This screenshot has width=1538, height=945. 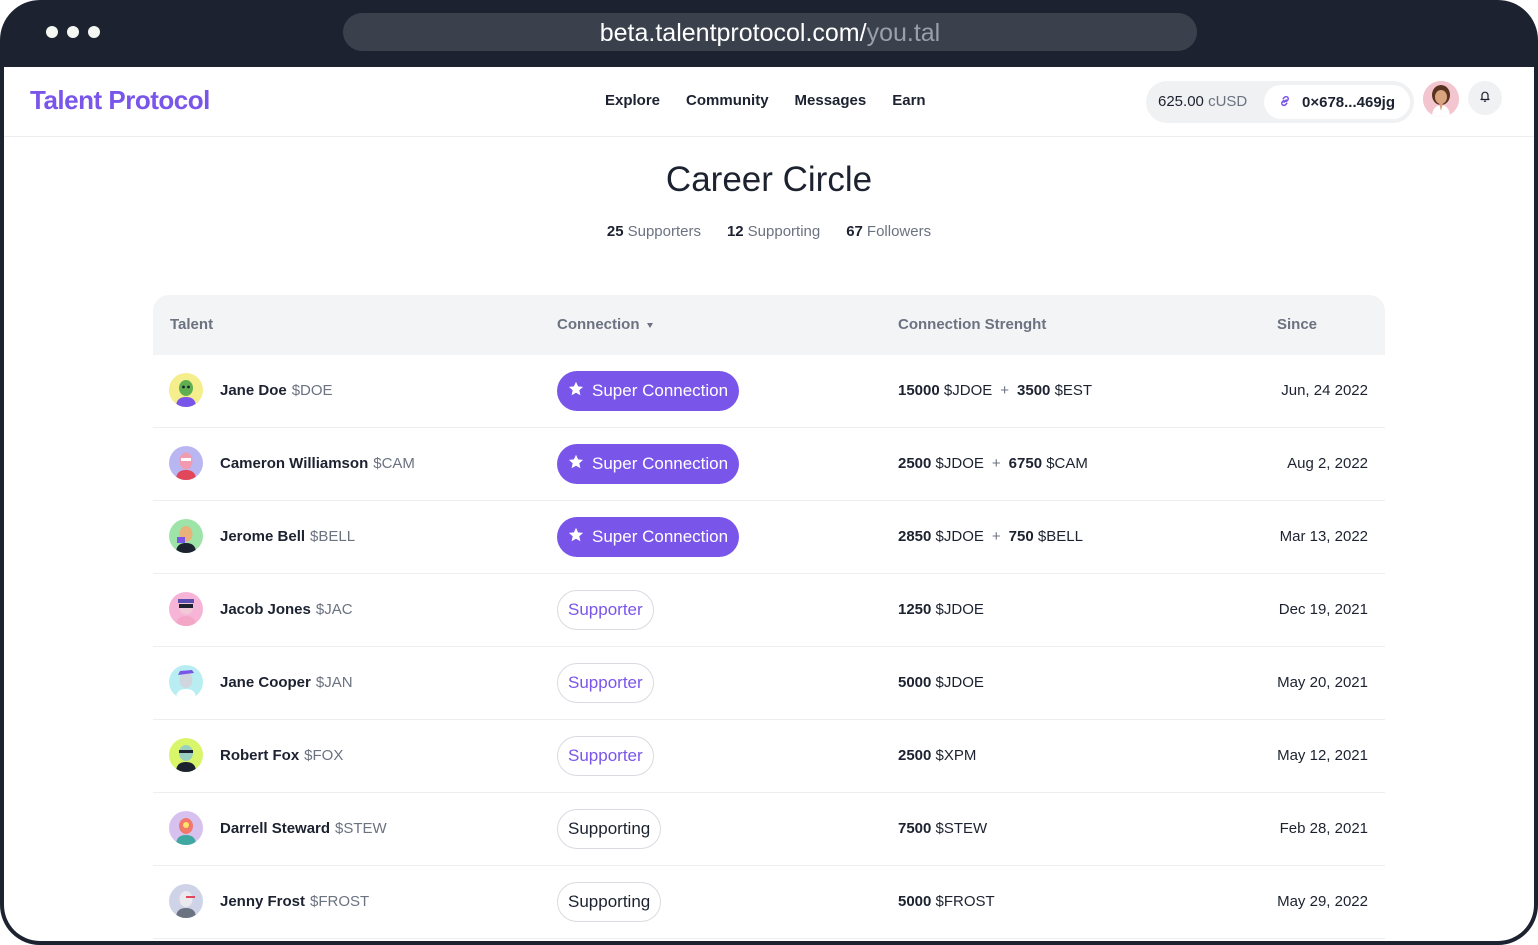 What do you see at coordinates (275, 828) in the screenshot?
I see `talent-name: Darrell Steward` at bounding box center [275, 828].